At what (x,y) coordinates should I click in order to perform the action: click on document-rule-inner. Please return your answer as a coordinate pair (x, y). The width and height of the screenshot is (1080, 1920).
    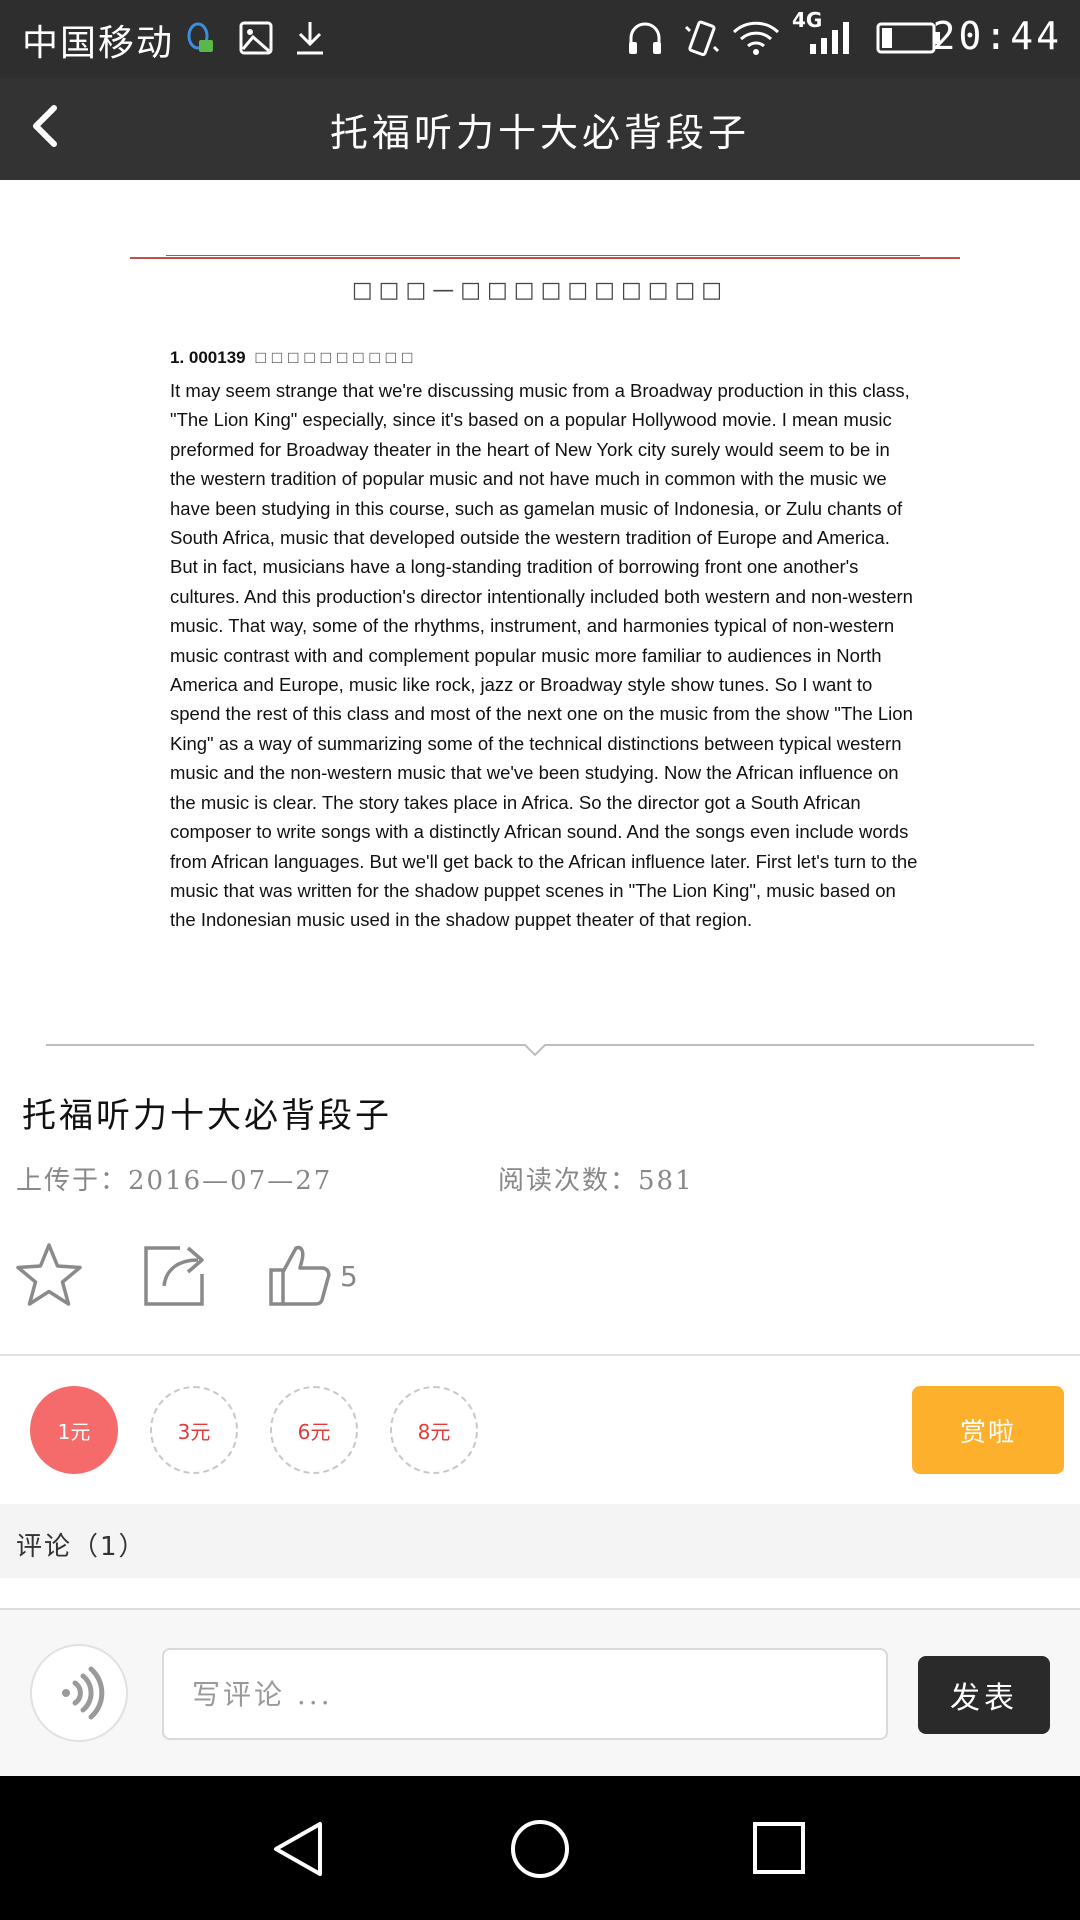
    Looking at the image, I should click on (543, 255).